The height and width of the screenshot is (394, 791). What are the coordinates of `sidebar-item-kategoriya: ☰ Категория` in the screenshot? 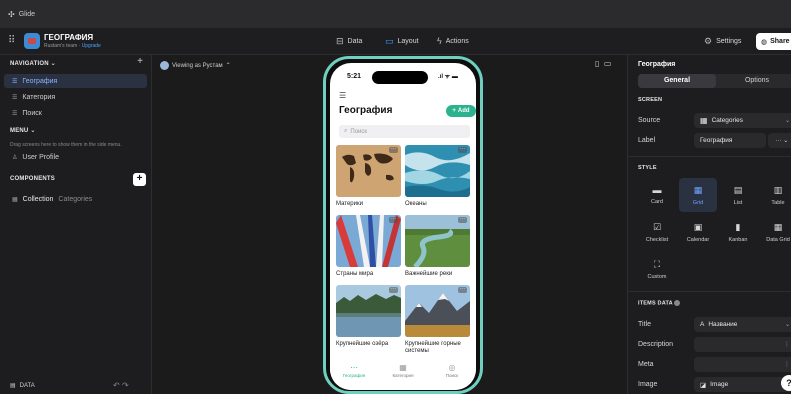 It's located at (75, 97).